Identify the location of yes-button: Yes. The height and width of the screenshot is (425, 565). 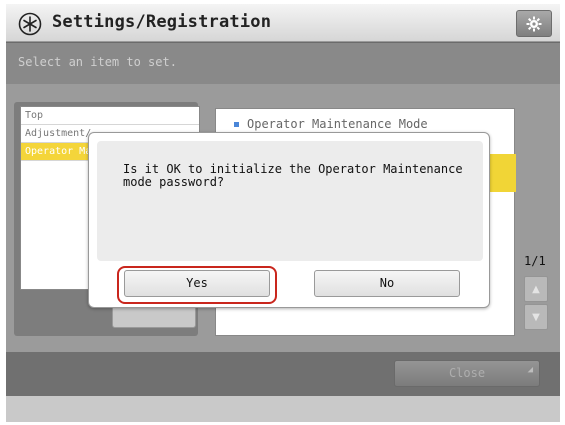
(197, 283).